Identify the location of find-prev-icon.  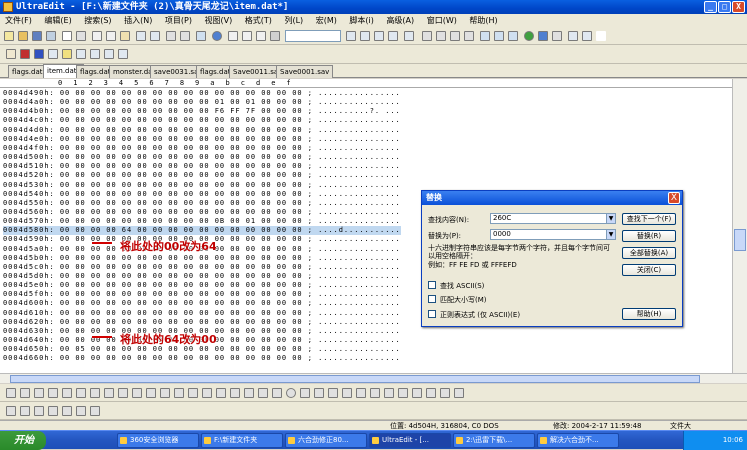
(247, 36).